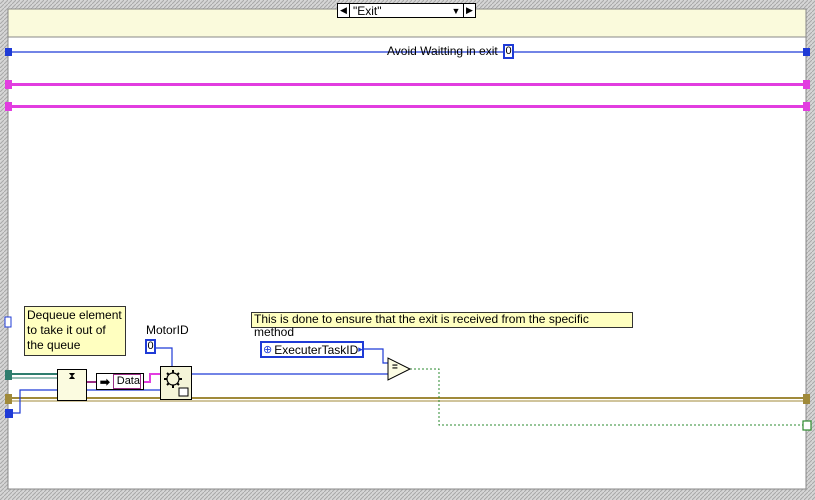 This screenshot has height=500, width=815. I want to click on tunnel-right-blue-top, so click(806, 52).